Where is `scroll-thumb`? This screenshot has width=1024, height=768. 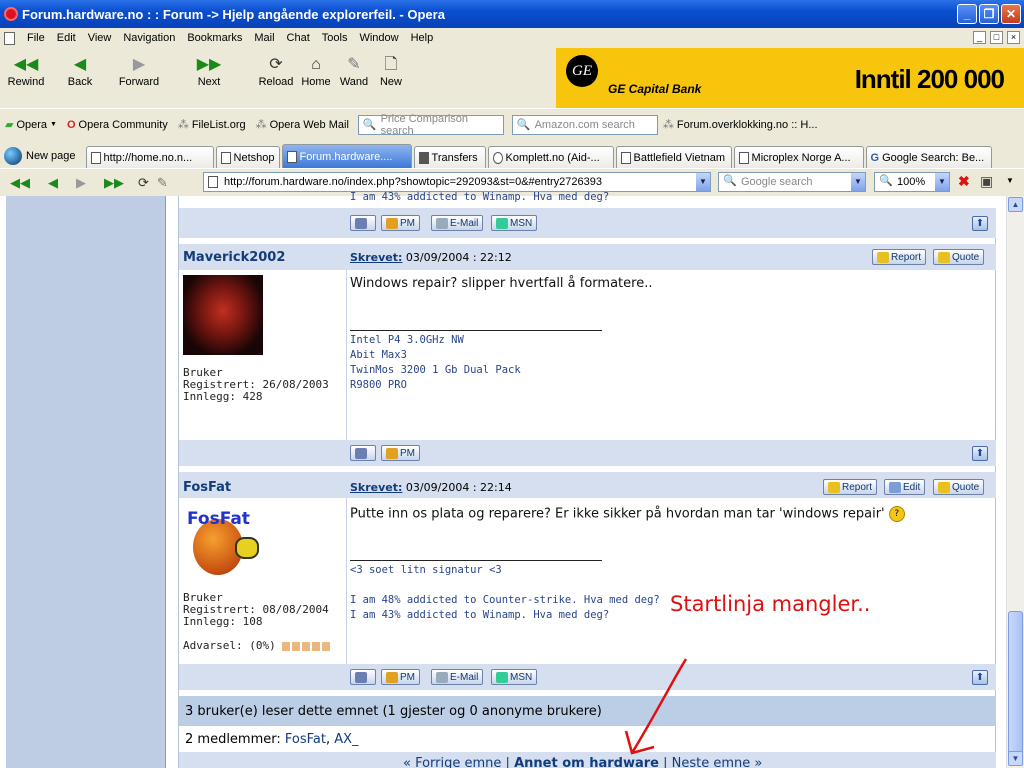
scroll-thumb is located at coordinates (1015, 686).